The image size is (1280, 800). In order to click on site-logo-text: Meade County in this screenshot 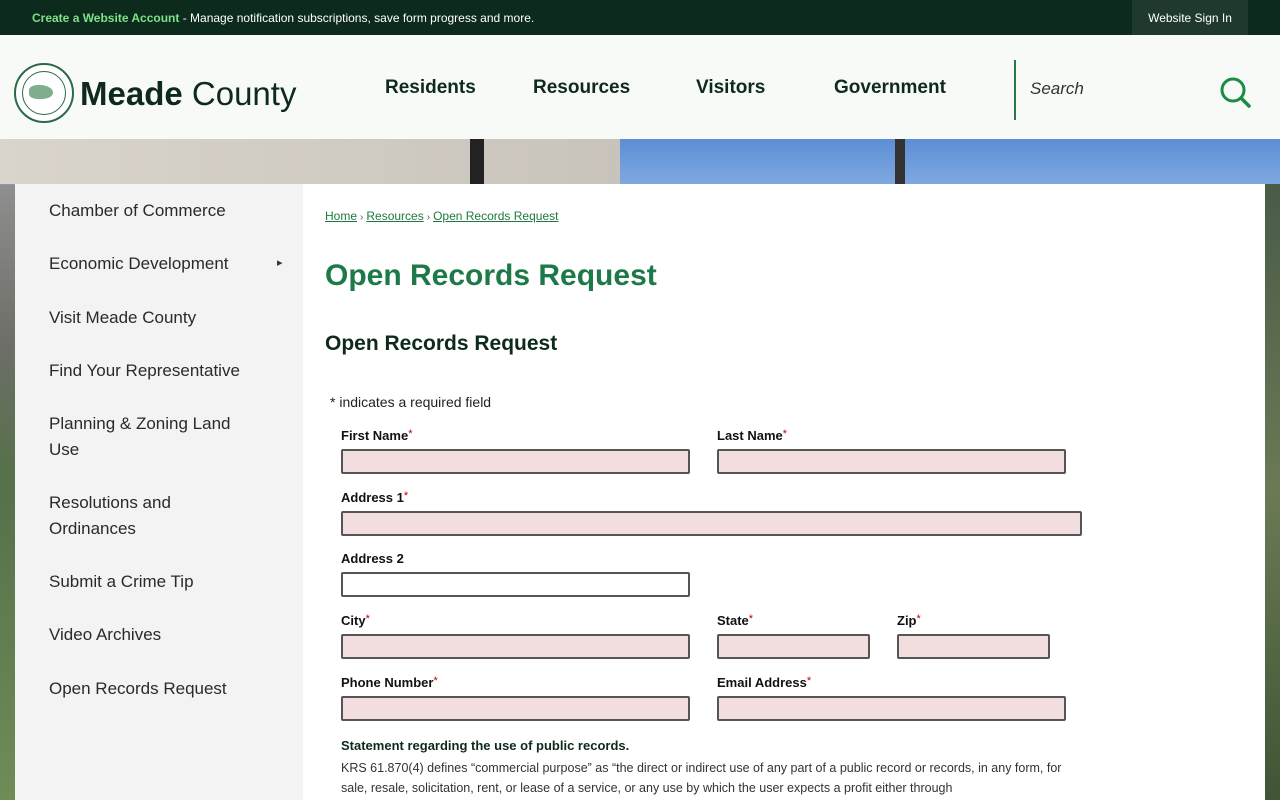, I will do `click(188, 94)`.